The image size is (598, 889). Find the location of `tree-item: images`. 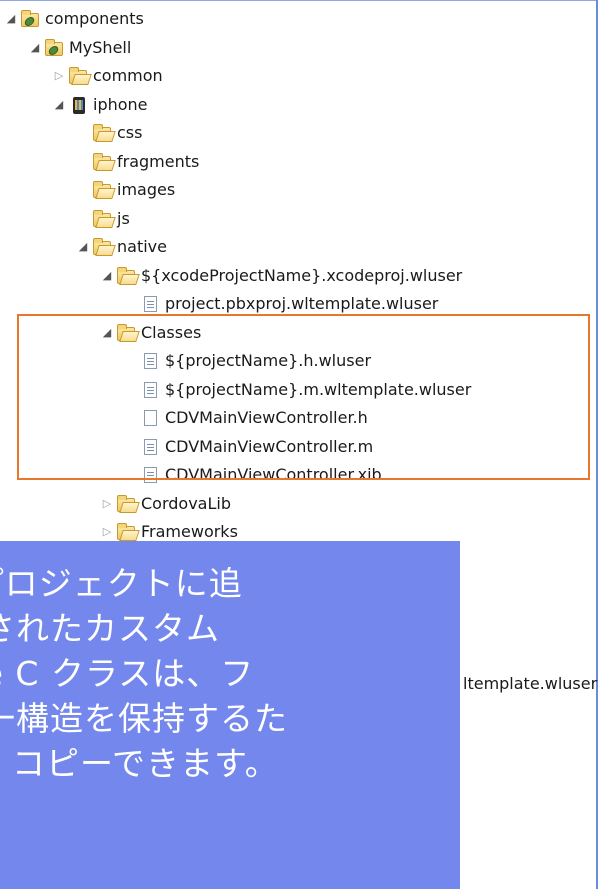

tree-item: images is located at coordinates (125, 190).